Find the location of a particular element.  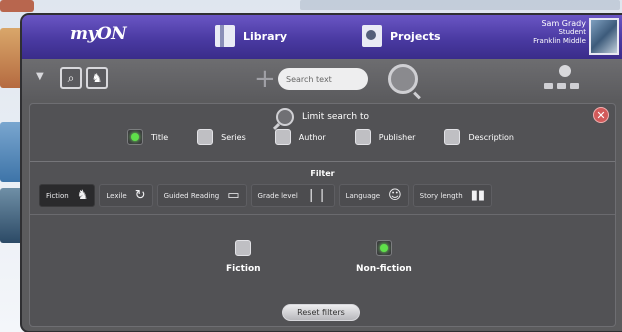

limit-option-label: Publisher is located at coordinates (397, 137).